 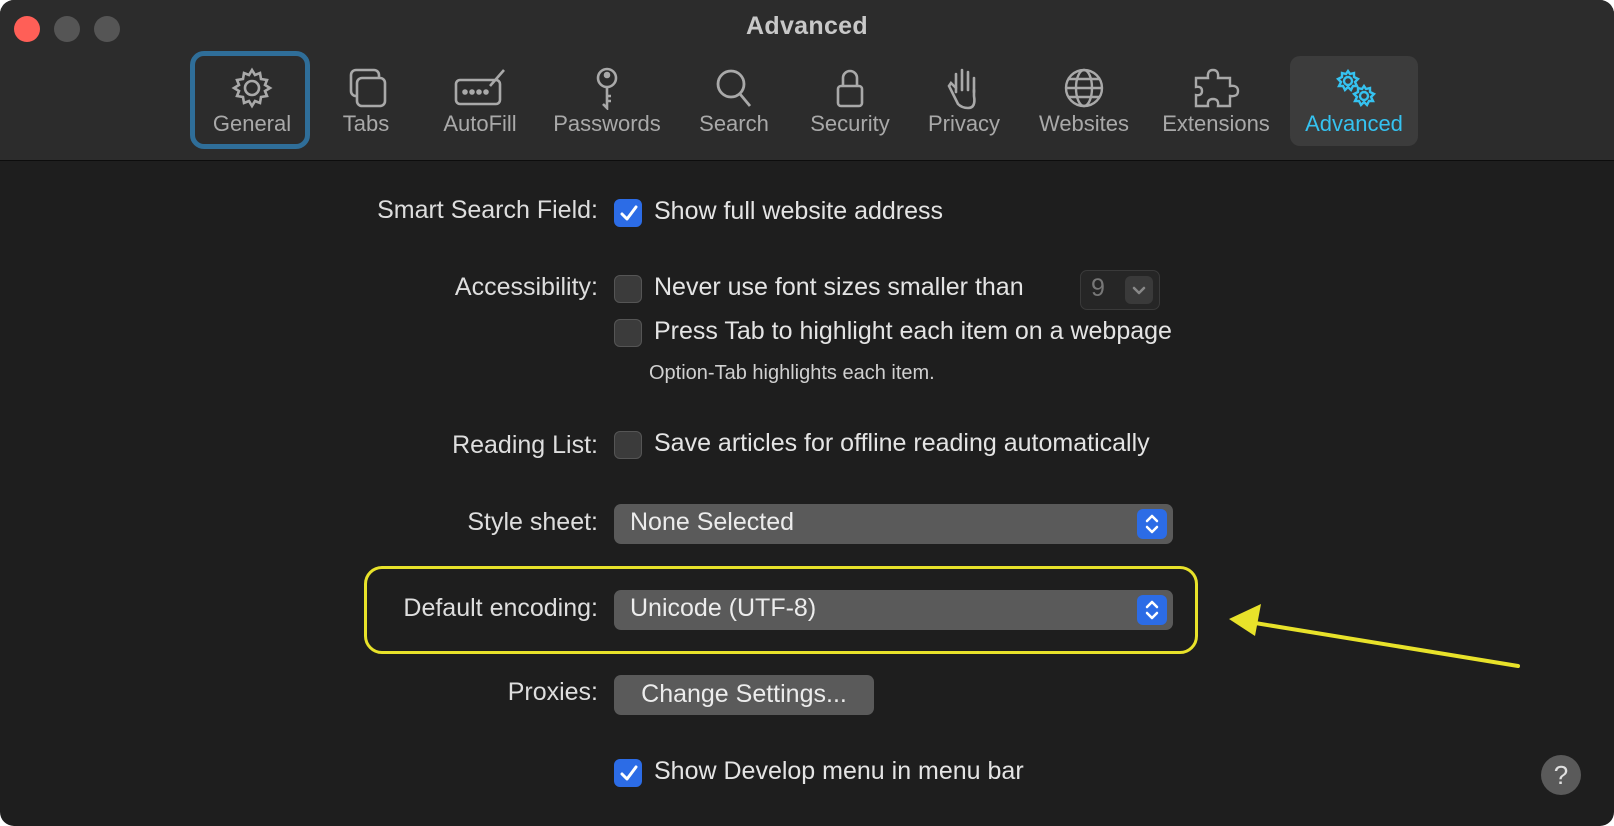 I want to click on tab-label: Tabs, so click(x=366, y=123).